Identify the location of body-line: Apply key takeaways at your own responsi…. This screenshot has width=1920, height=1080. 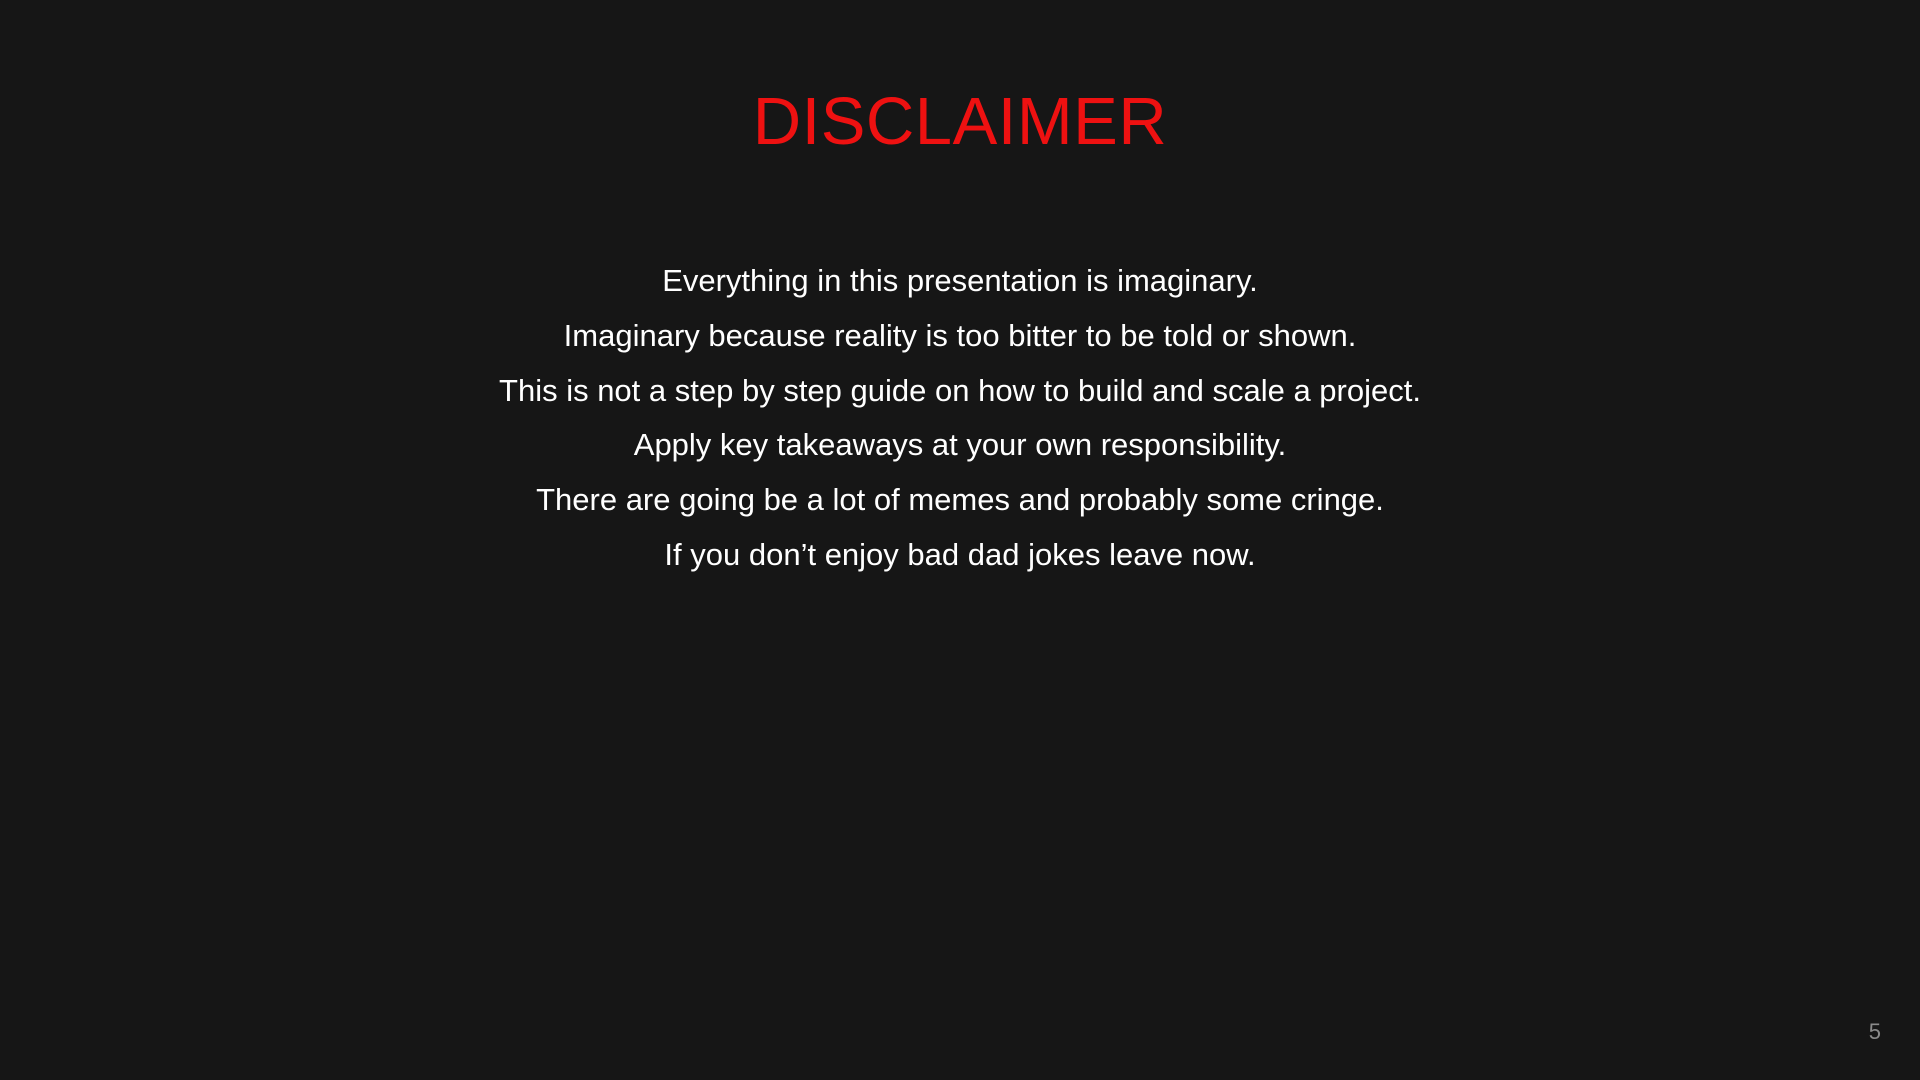
(960, 445).